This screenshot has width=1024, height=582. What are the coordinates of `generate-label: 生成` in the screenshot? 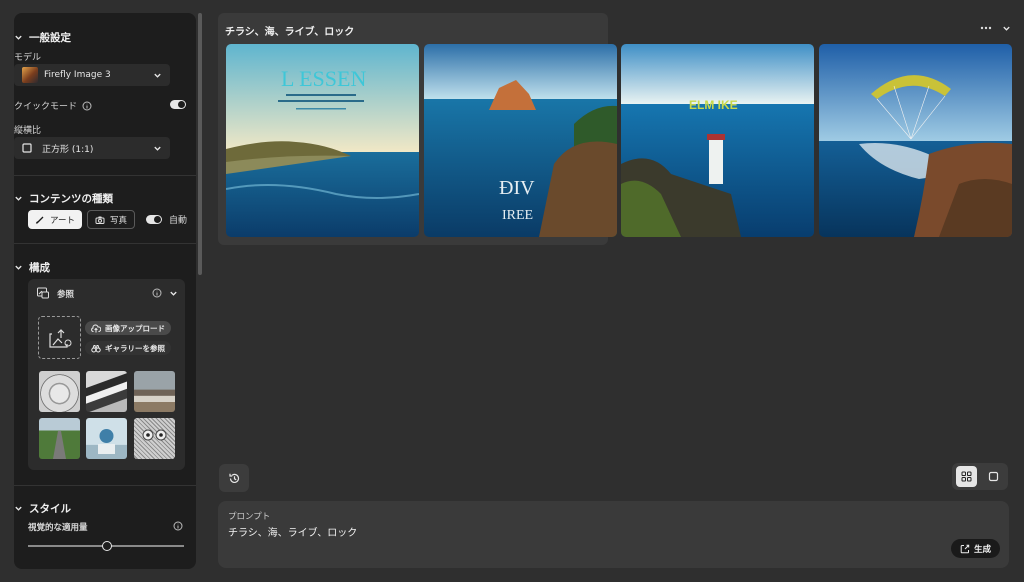 It's located at (982, 549).